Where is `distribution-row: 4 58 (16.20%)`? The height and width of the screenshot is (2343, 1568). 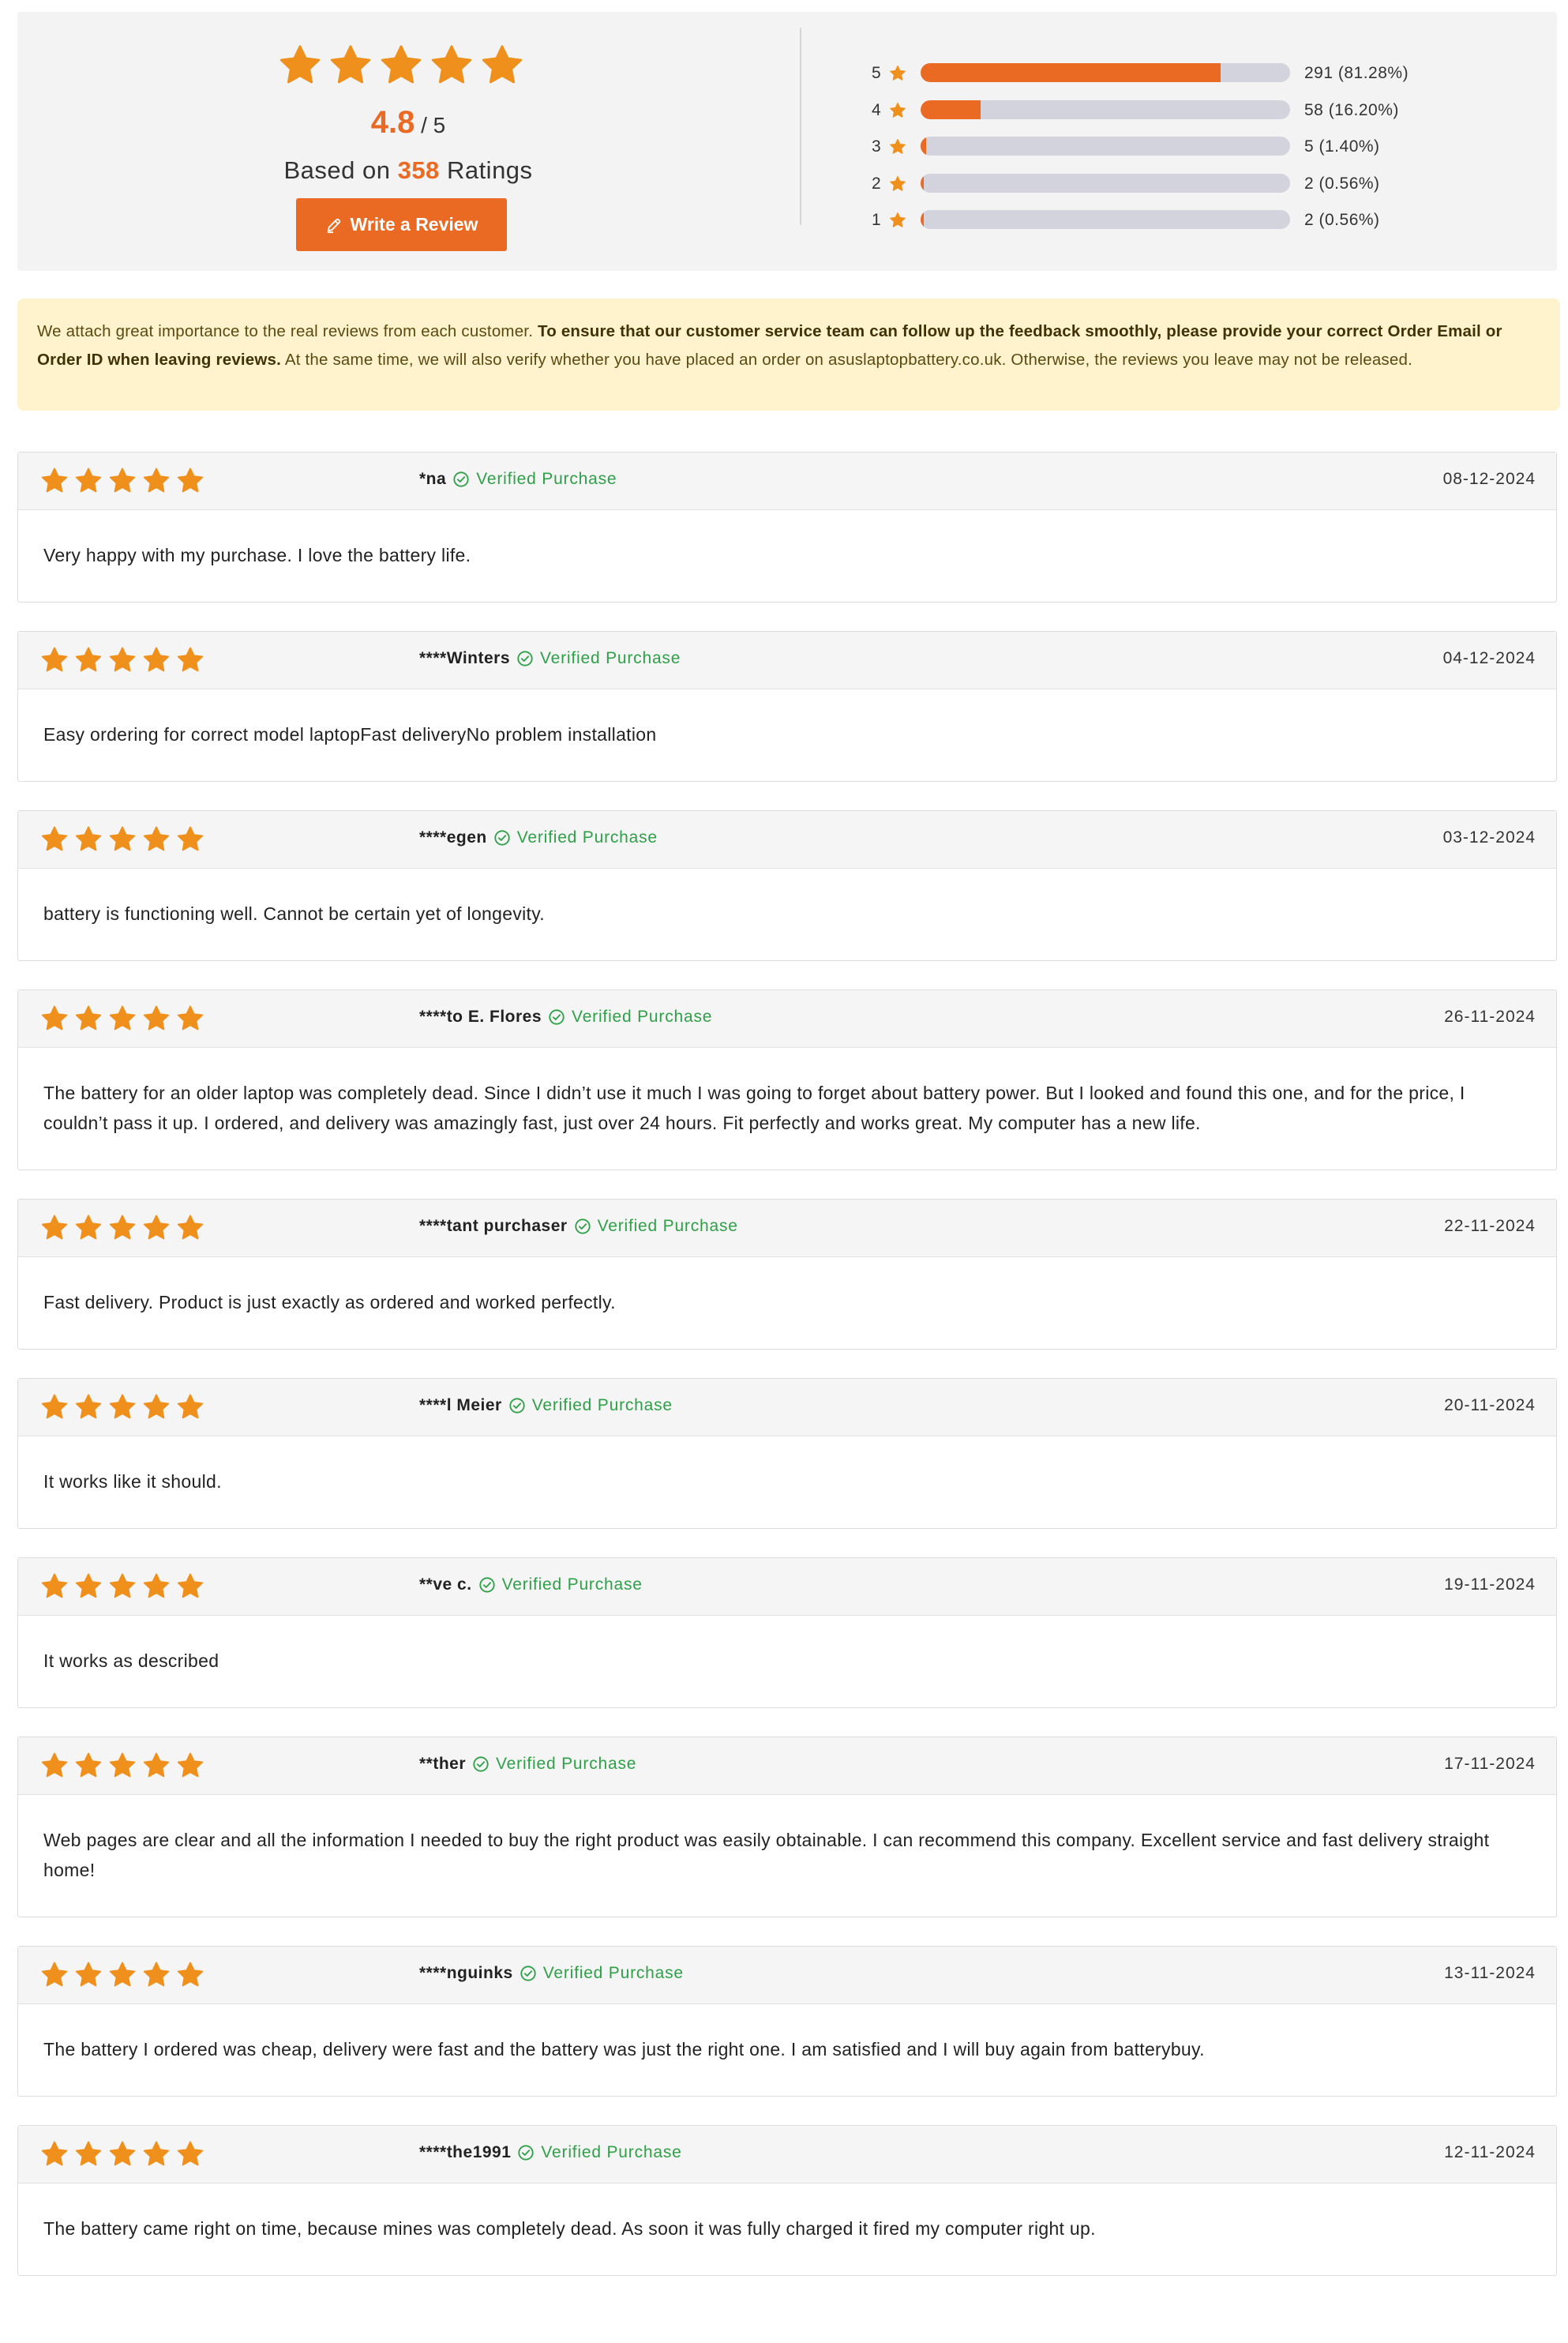
distribution-row: 4 58 (16.20%) is located at coordinates (1186, 110).